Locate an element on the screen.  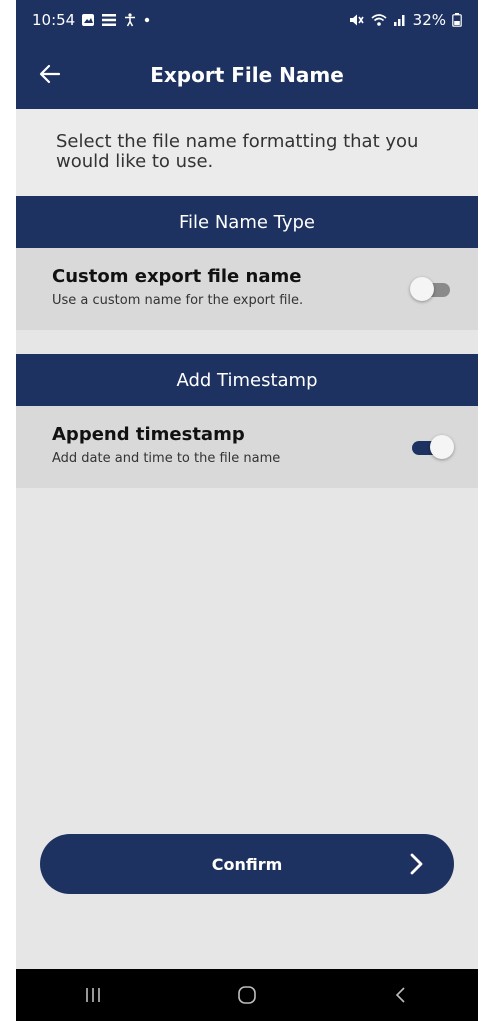
status-bar: 10:54 32% is located at coordinates (247, 20).